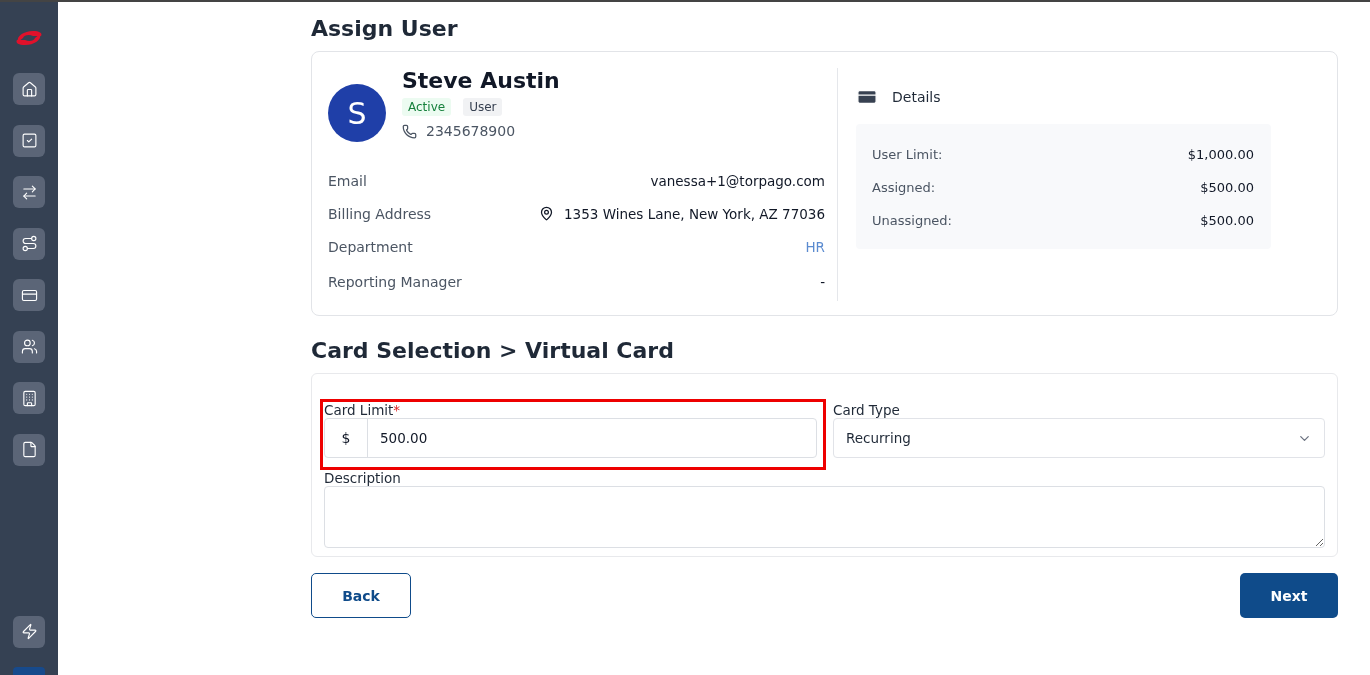 The height and width of the screenshot is (675, 1370). Describe the element at coordinates (867, 410) in the screenshot. I see `field-label: Card Type` at that location.